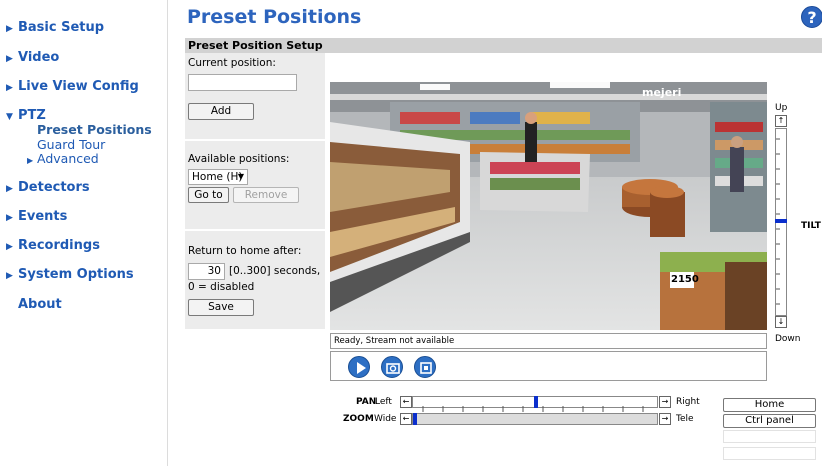 The image size is (822, 466). I want to click on home-button: Home, so click(769, 405).